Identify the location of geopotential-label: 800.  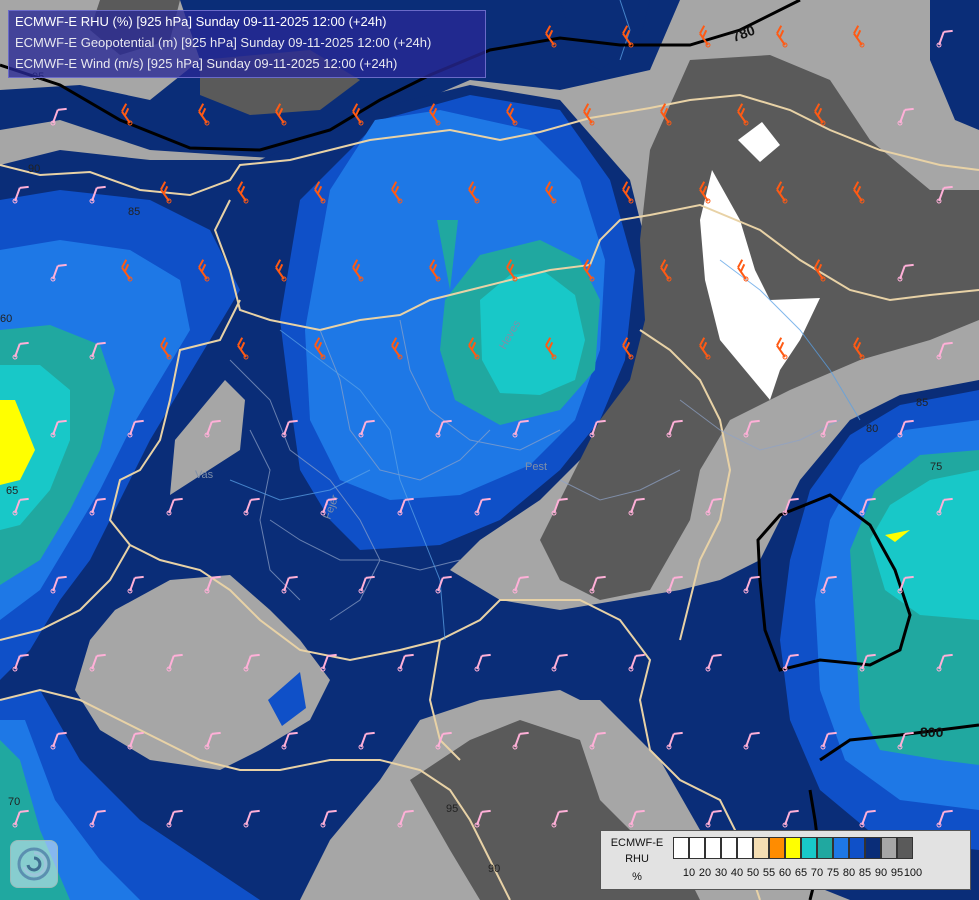
(932, 732).